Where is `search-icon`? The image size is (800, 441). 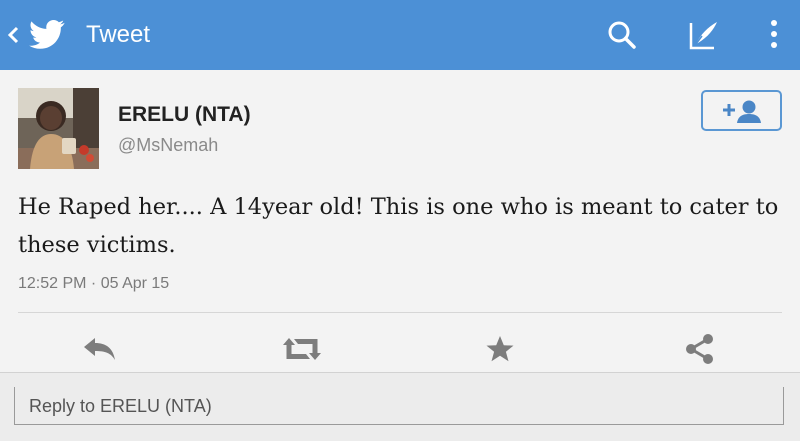
search-icon is located at coordinates (622, 35).